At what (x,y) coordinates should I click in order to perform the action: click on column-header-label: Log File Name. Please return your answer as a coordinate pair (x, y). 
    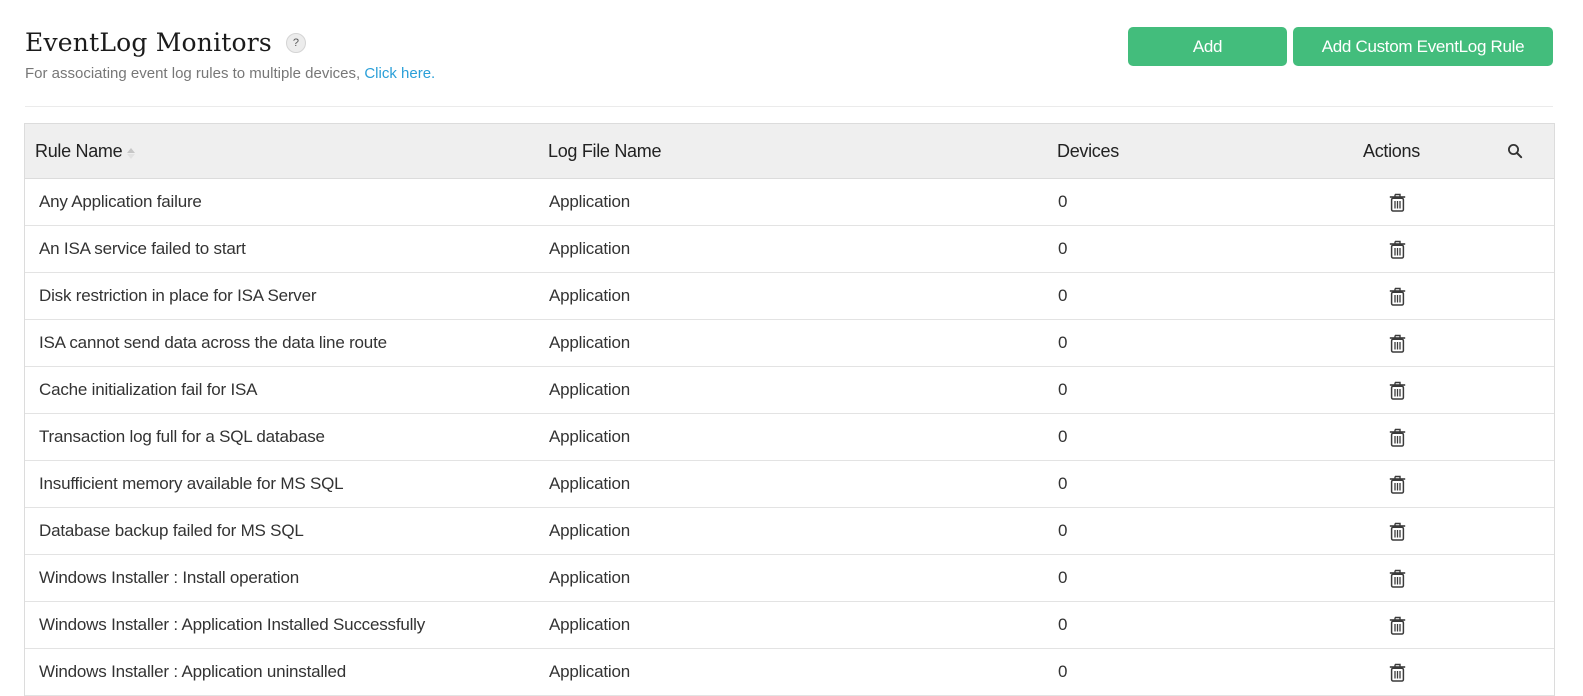
    Looking at the image, I should click on (605, 150).